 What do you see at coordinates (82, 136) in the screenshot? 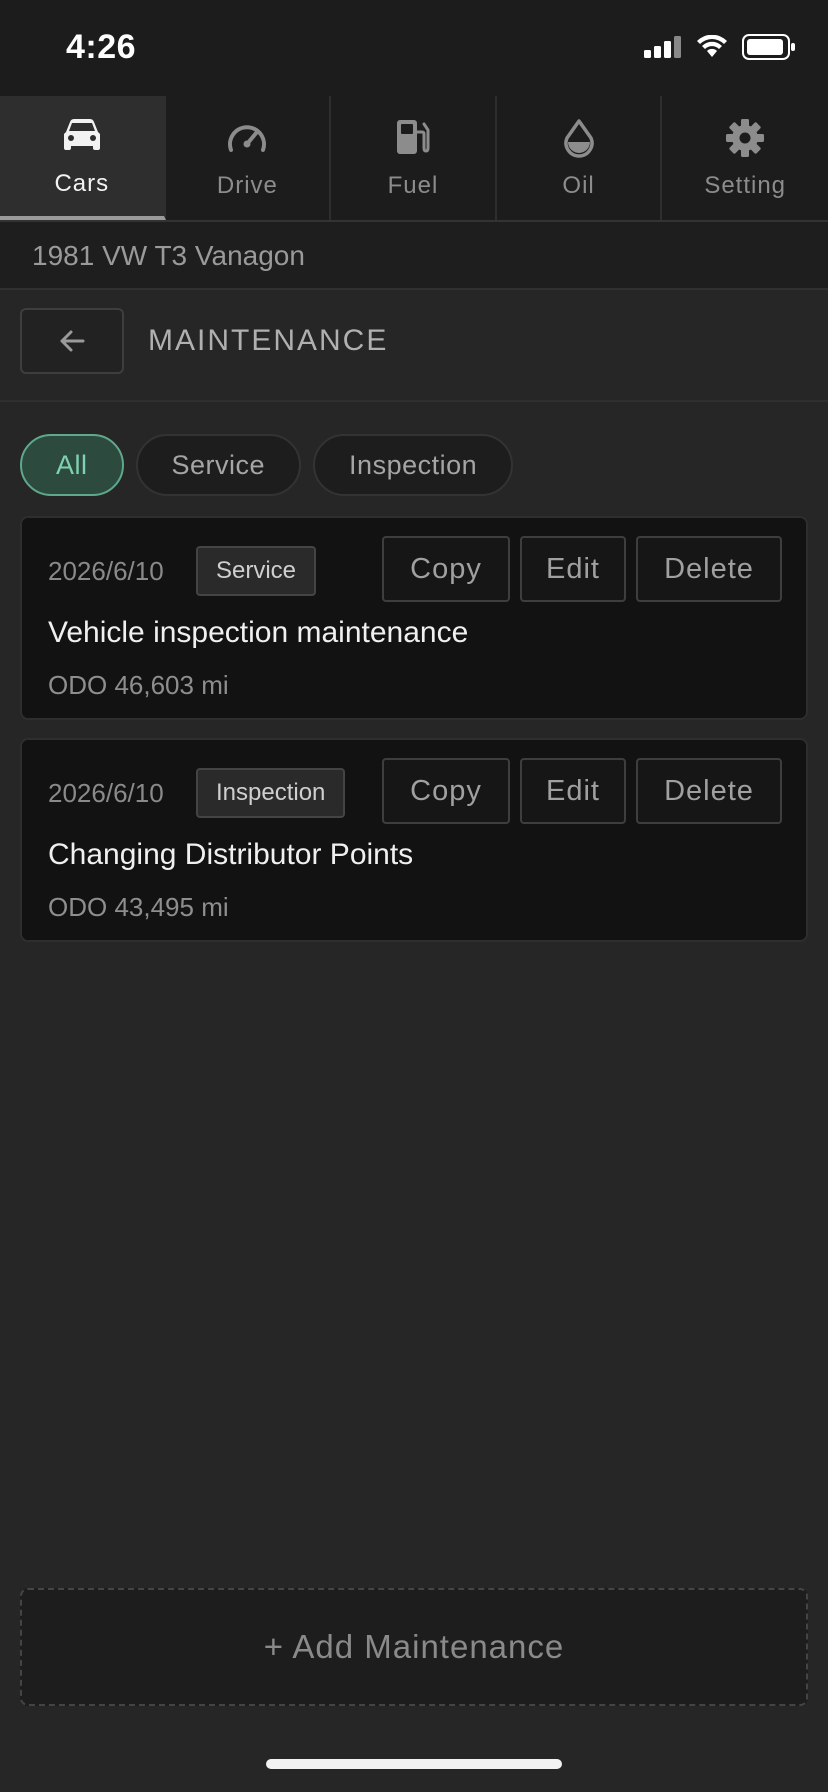
I see `car-icon` at bounding box center [82, 136].